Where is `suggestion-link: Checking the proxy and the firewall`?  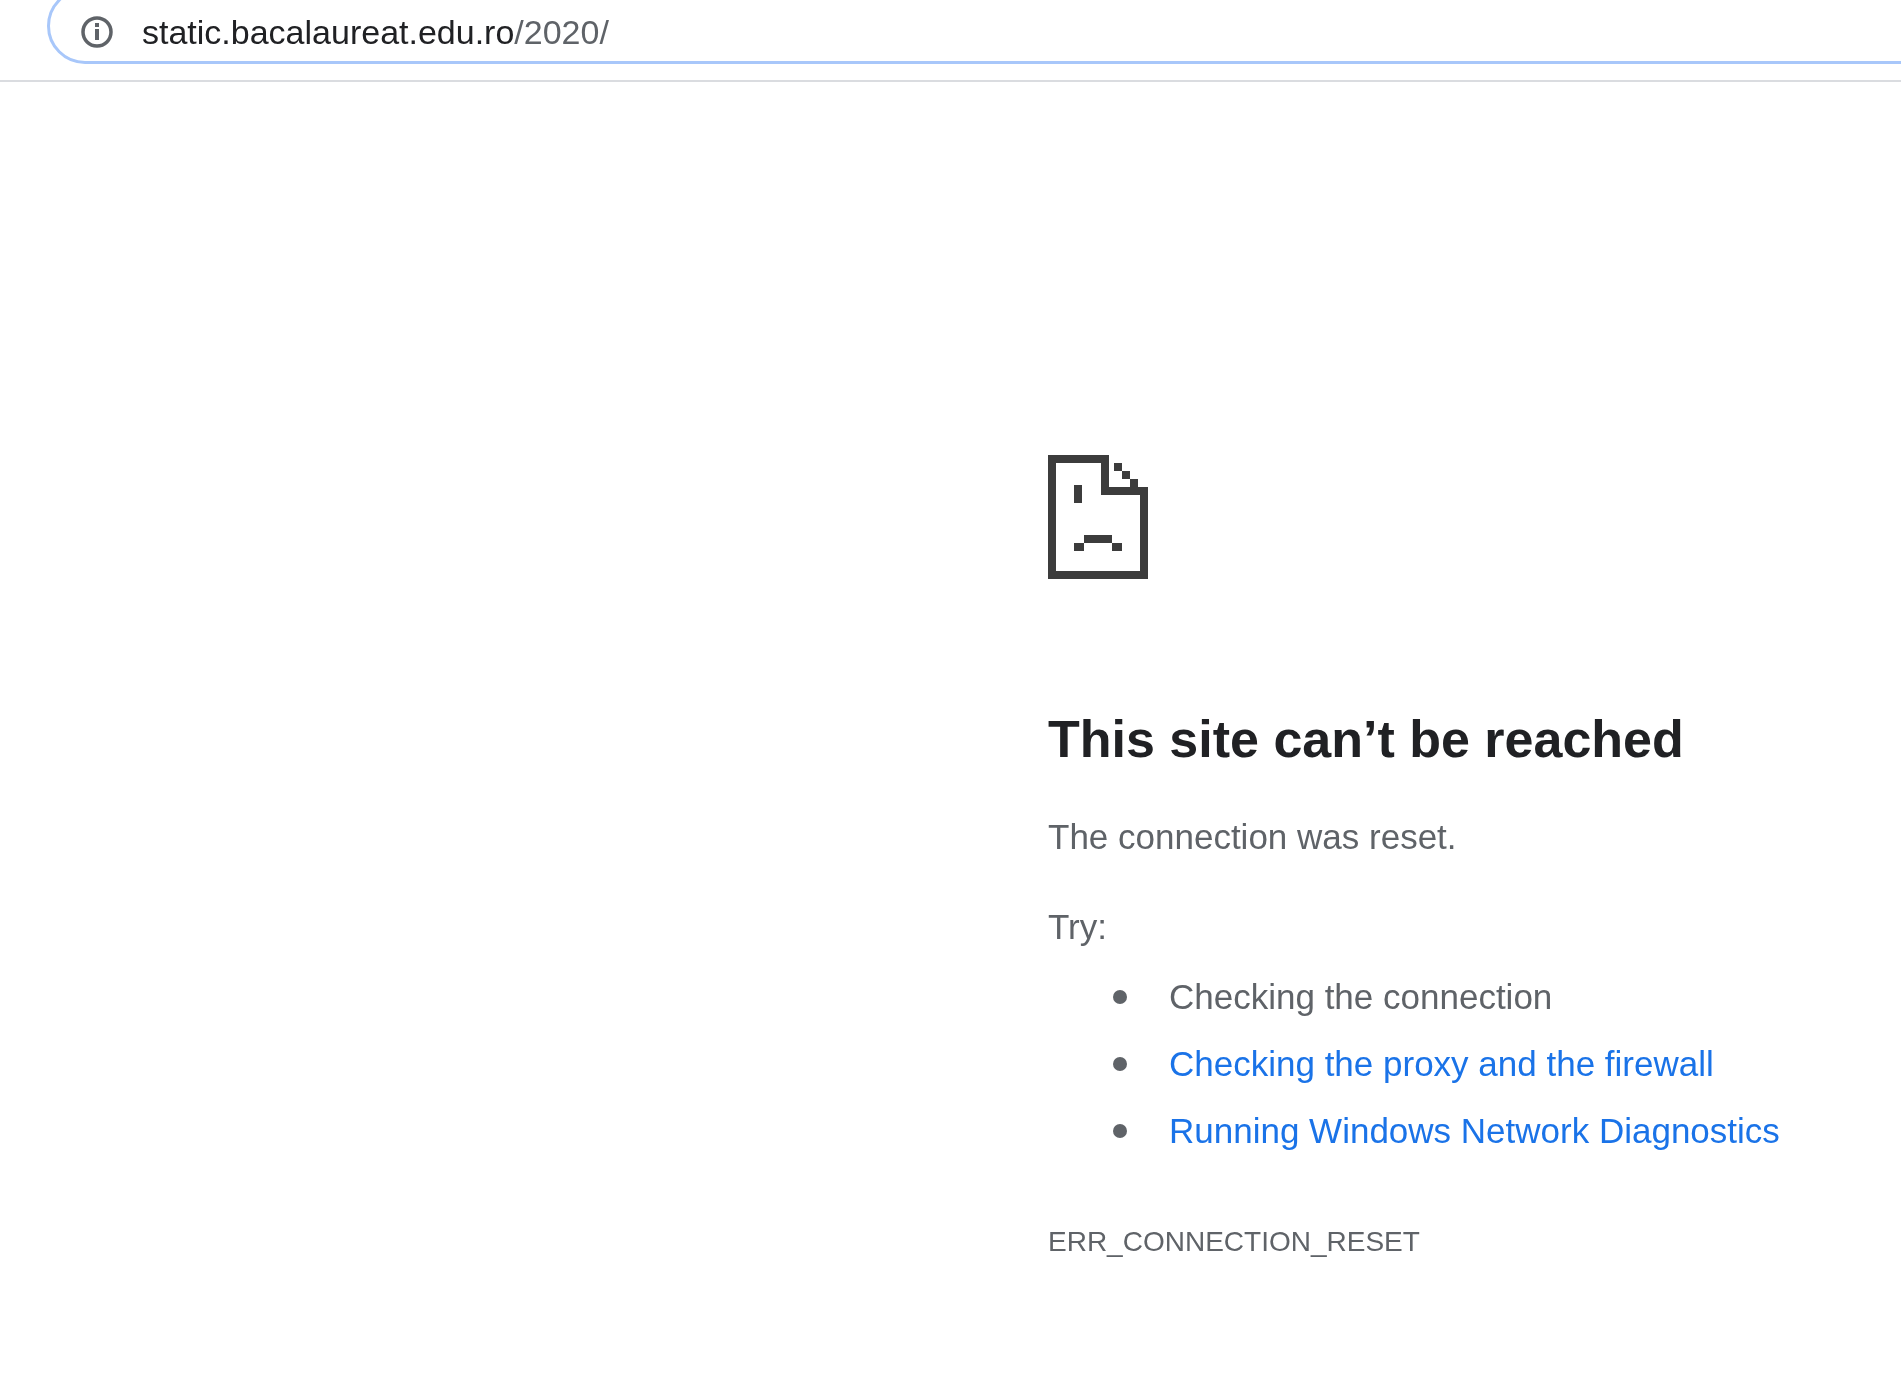 suggestion-link: Checking the proxy and the firewall is located at coordinates (1441, 1063).